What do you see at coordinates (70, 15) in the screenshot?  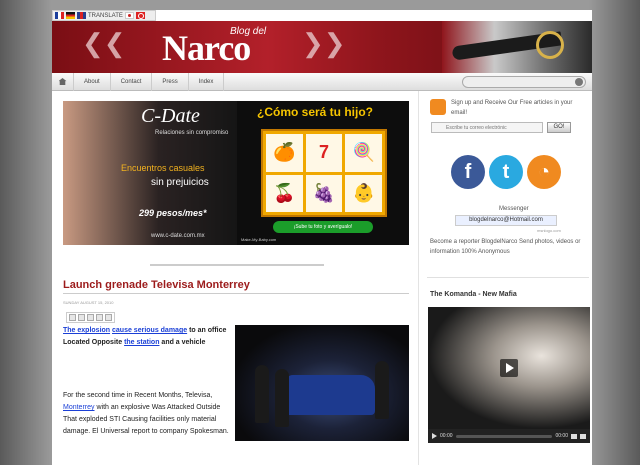 I see `germany-flag-icon` at bounding box center [70, 15].